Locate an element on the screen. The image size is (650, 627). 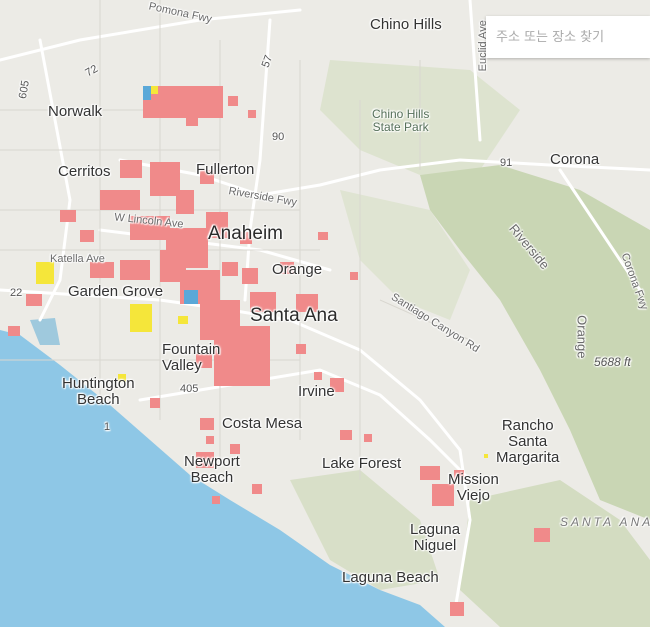
katella-ave-label: Katella Ave is located at coordinates (77, 259).